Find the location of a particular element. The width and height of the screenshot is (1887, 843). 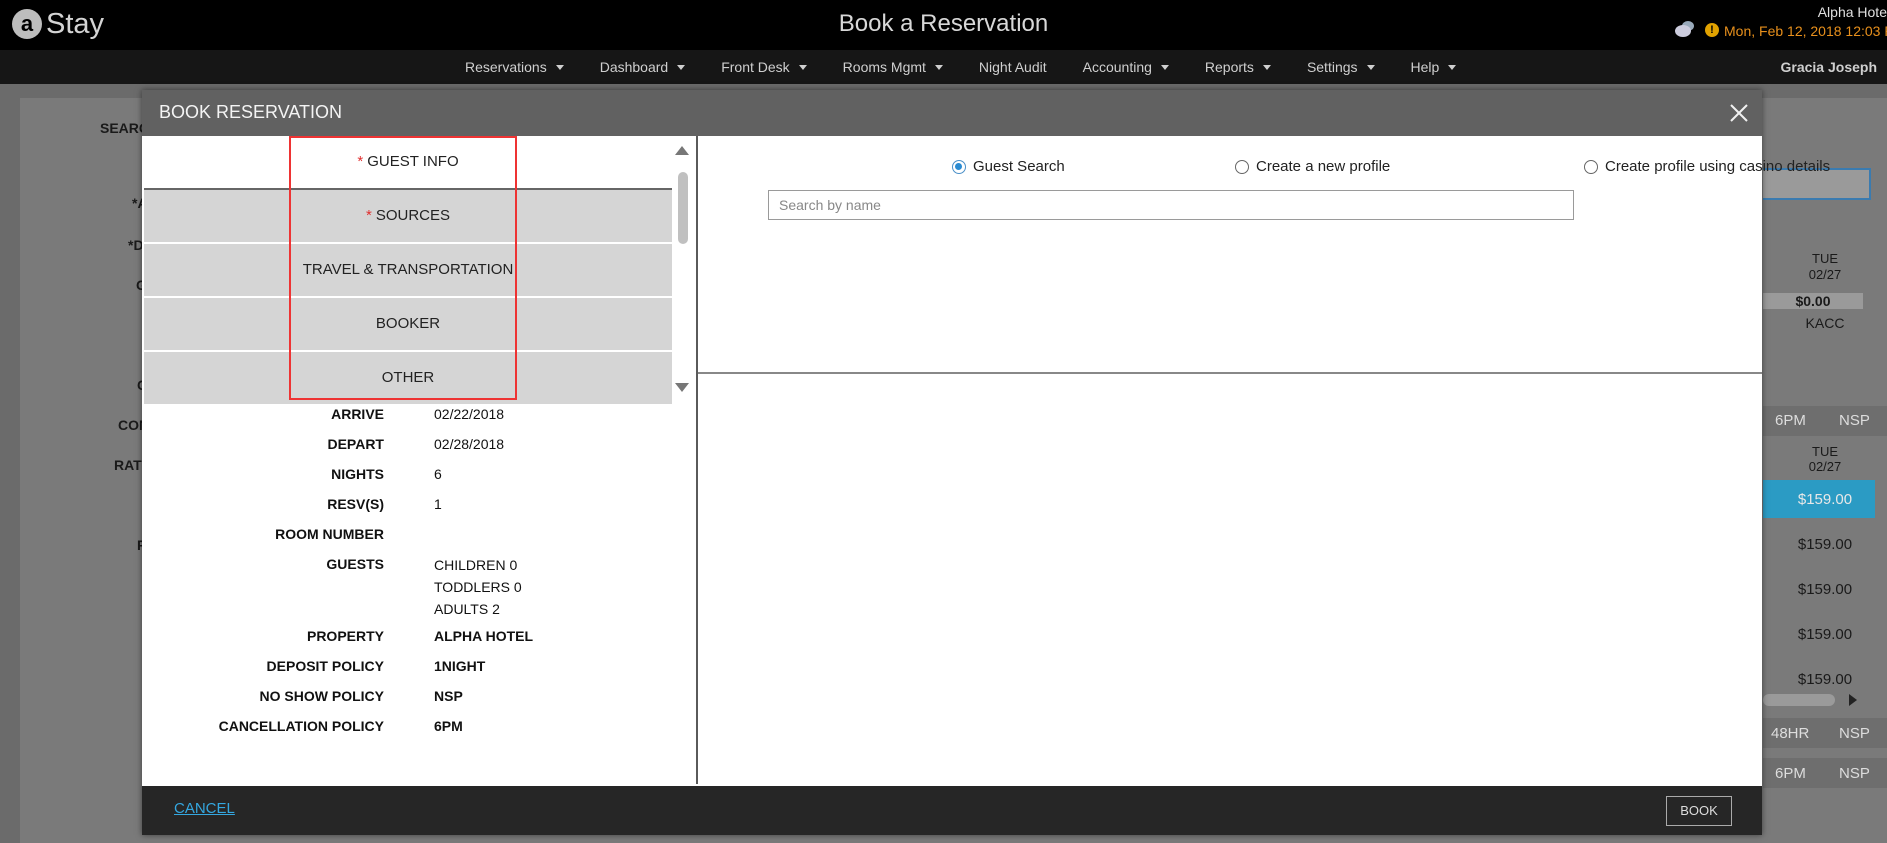

detail-label: NIGHTS is located at coordinates (357, 474).